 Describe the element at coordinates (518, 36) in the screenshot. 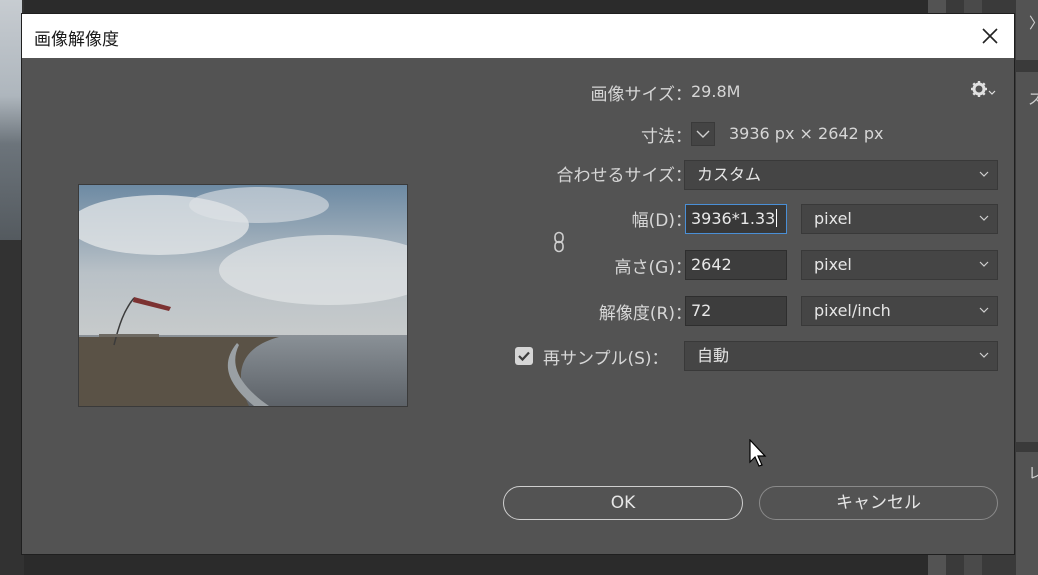

I see `dialog-titlebar: 画像解像度` at that location.